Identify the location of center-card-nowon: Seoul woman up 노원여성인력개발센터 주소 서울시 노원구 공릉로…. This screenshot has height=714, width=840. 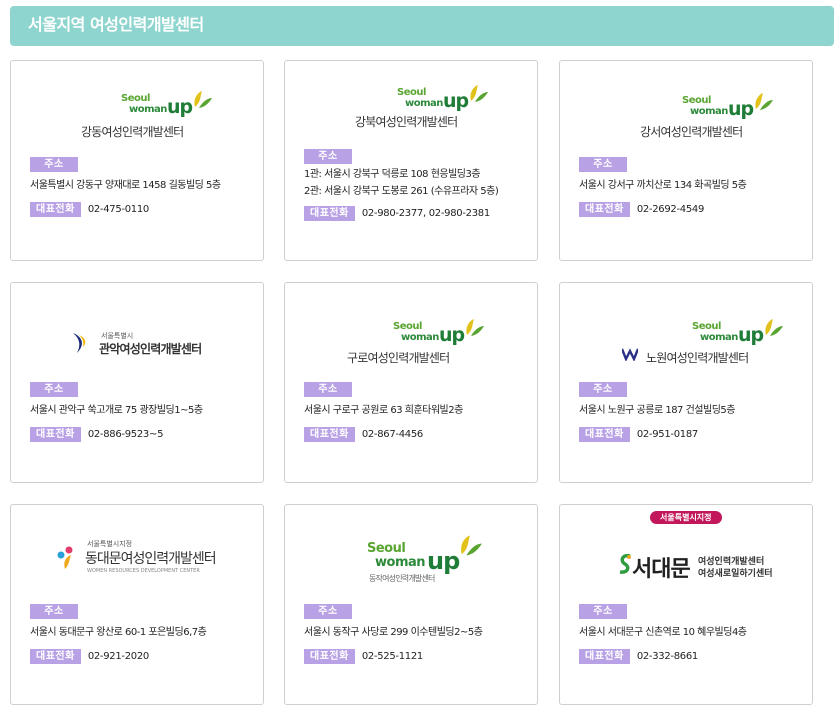
(686, 382).